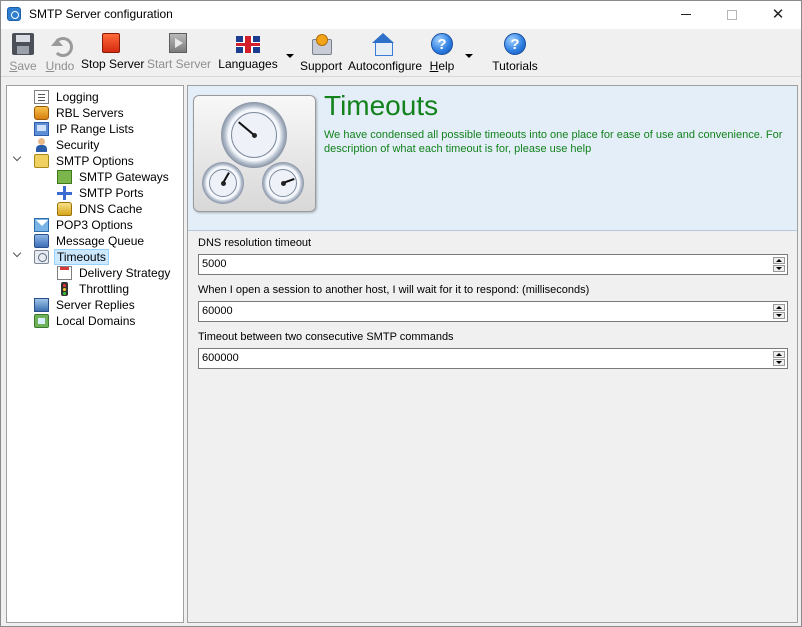 The image size is (802, 627). I want to click on tree-item-label: DNS Cache, so click(111, 209).